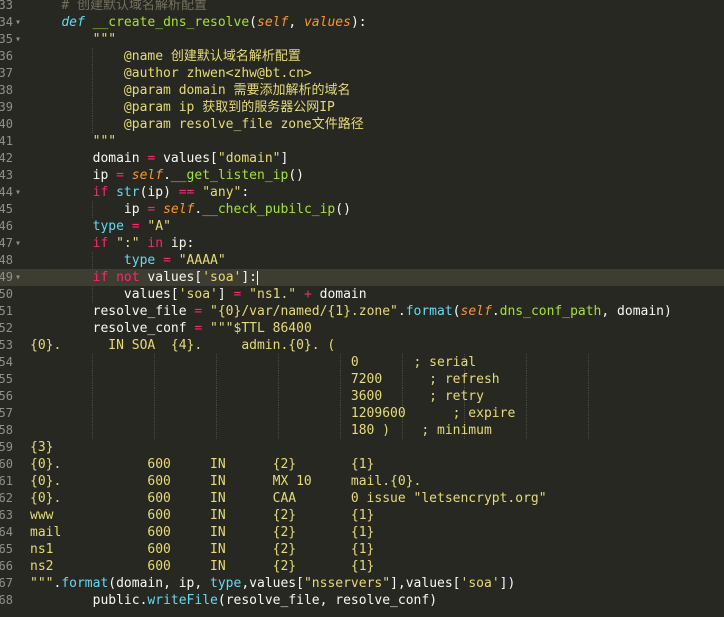 The width and height of the screenshot is (724, 617). I want to click on code-text: ns1 600 IN {2} {1}, so click(202, 549).